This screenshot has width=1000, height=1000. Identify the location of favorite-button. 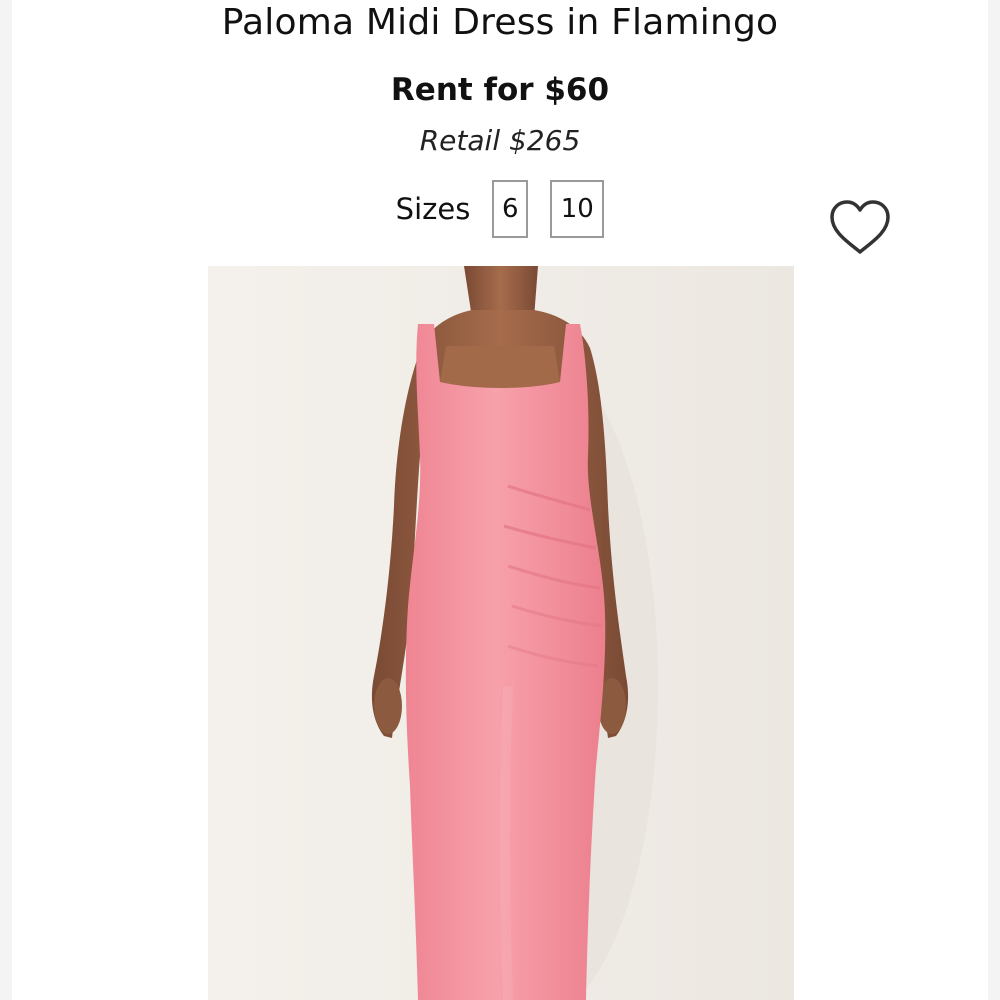
(860, 227).